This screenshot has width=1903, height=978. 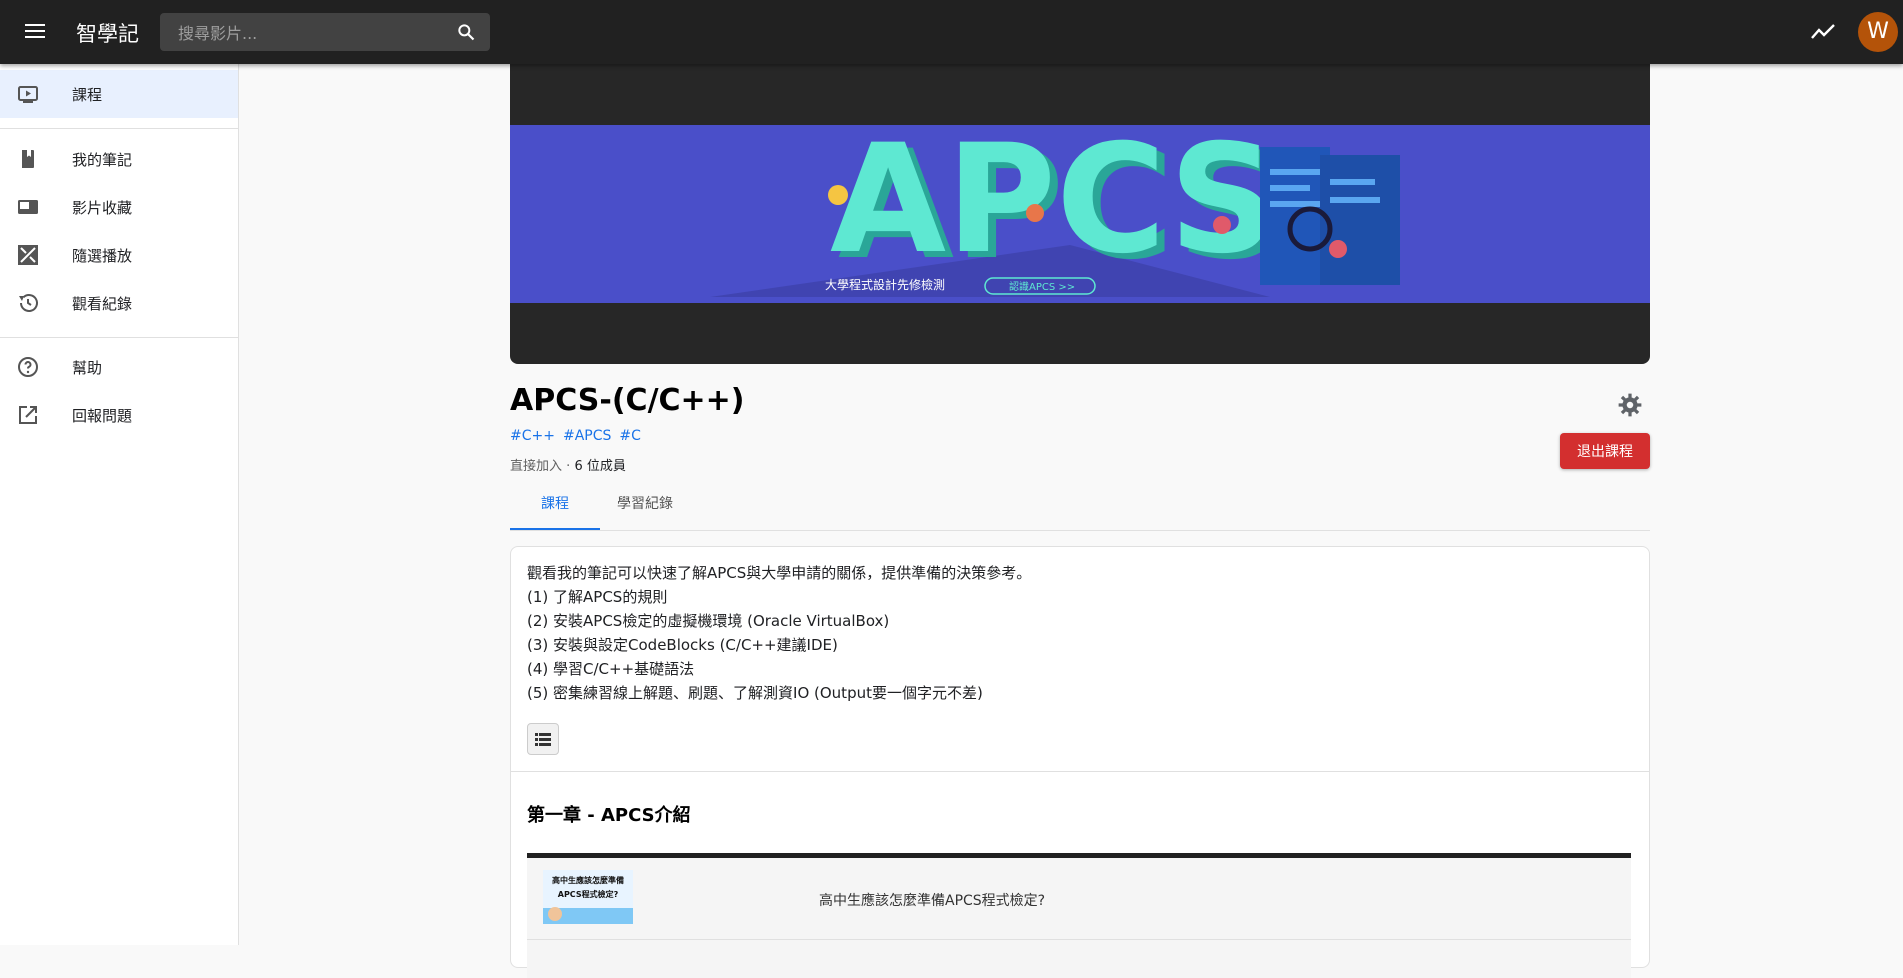 What do you see at coordinates (87, 95) in the screenshot?
I see `sidebar-item-label: 課程` at bounding box center [87, 95].